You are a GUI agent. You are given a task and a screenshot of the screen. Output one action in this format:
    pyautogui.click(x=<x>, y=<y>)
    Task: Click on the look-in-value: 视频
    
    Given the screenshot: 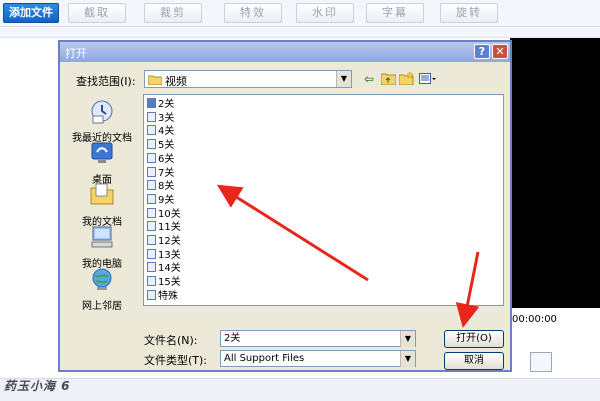 What is the action you would take?
    pyautogui.click(x=176, y=81)
    